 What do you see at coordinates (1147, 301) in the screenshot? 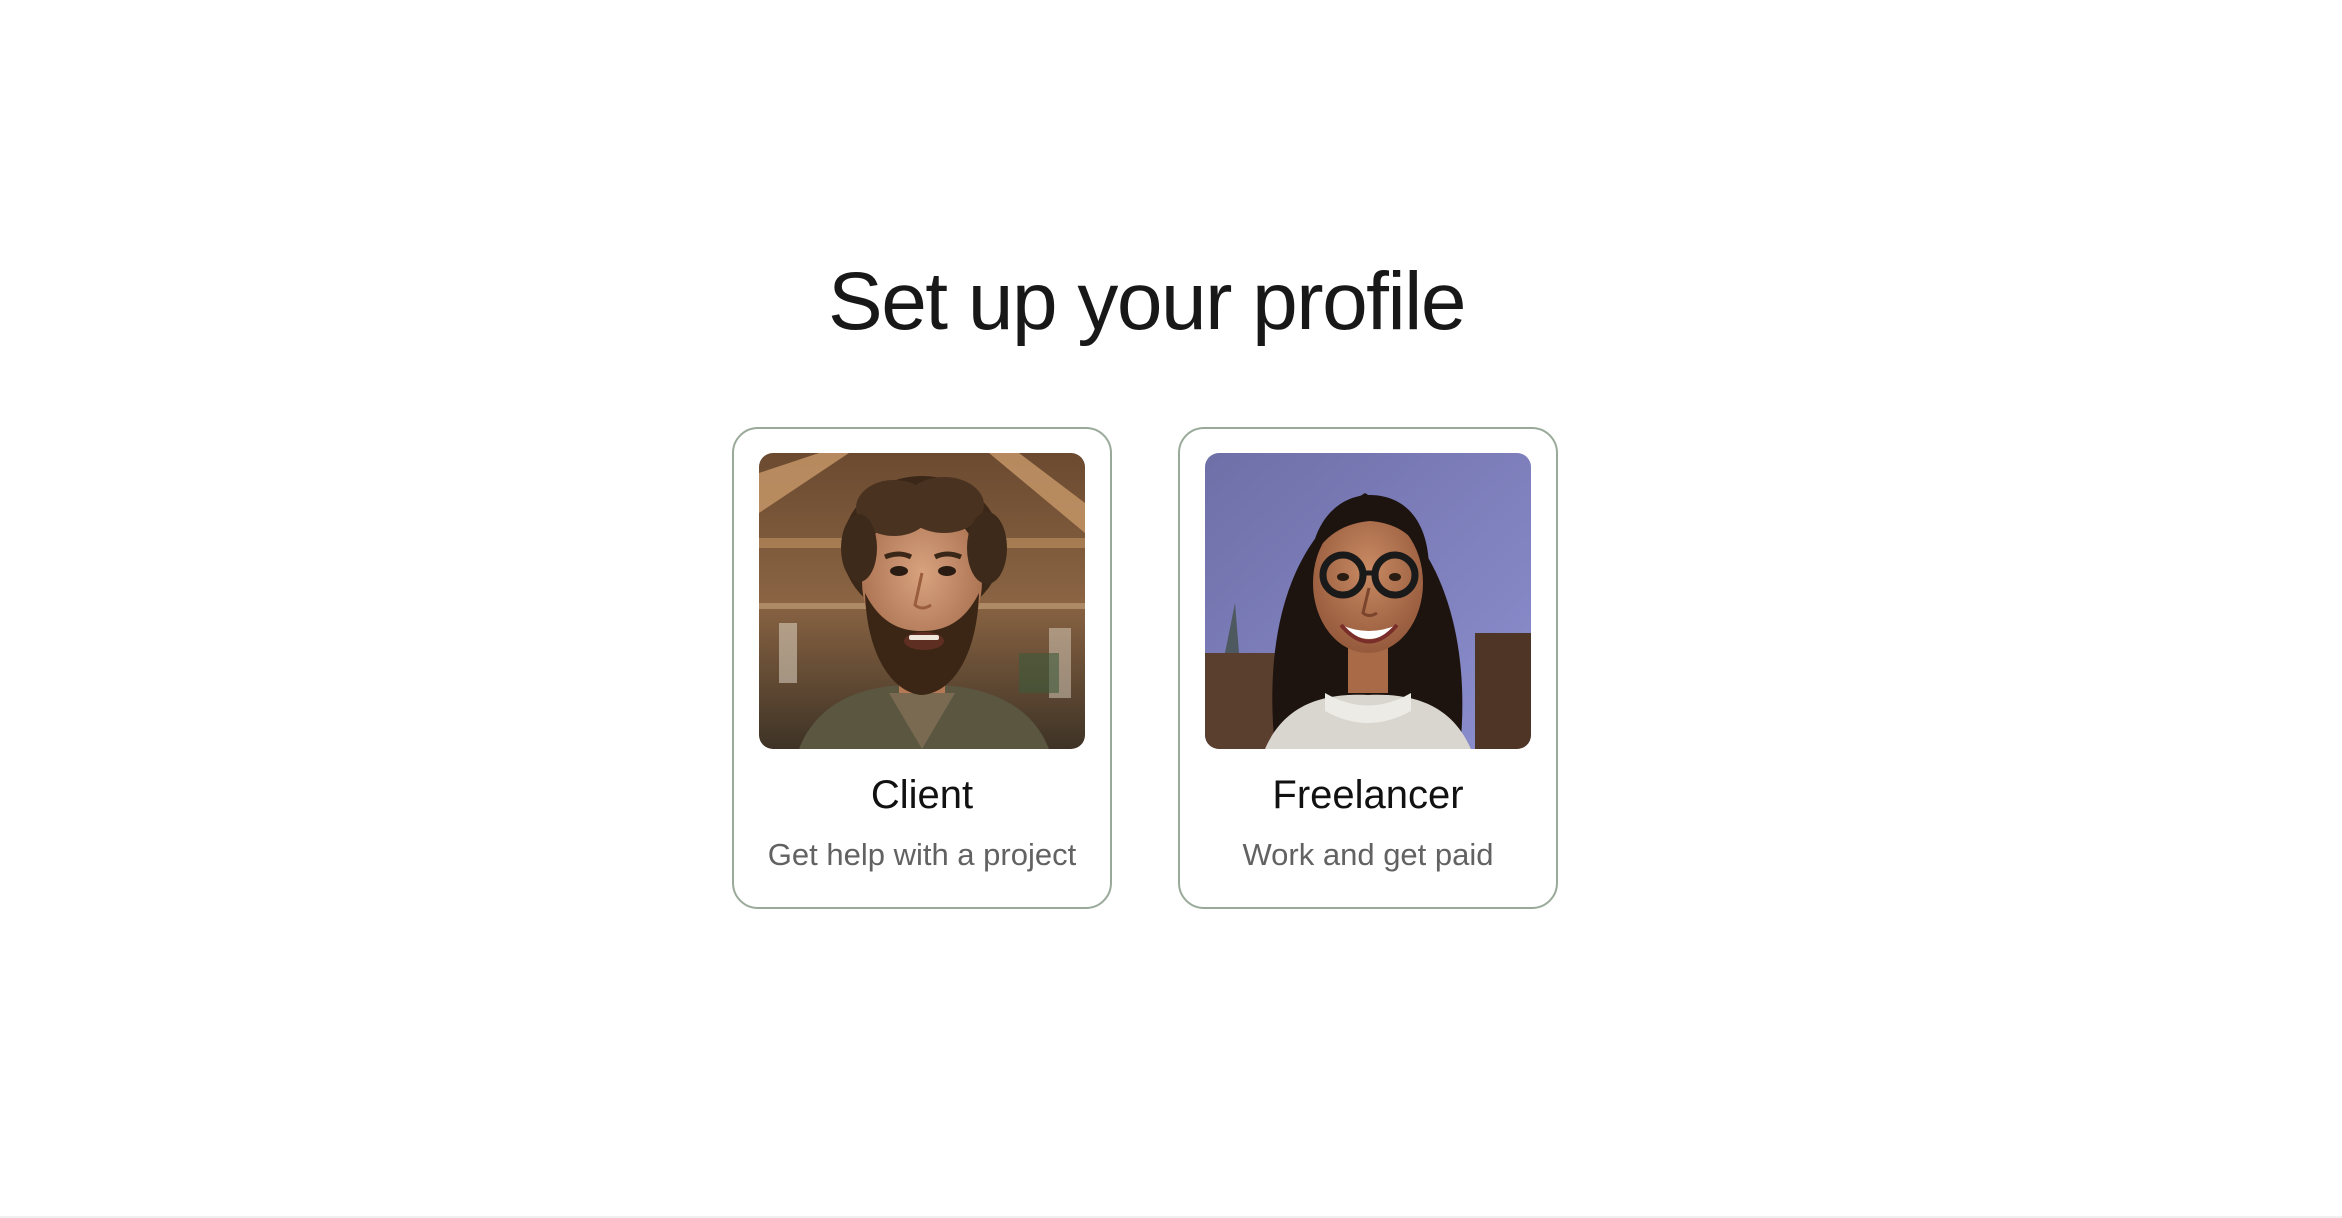
I see `page-title: Set up your profile` at bounding box center [1147, 301].